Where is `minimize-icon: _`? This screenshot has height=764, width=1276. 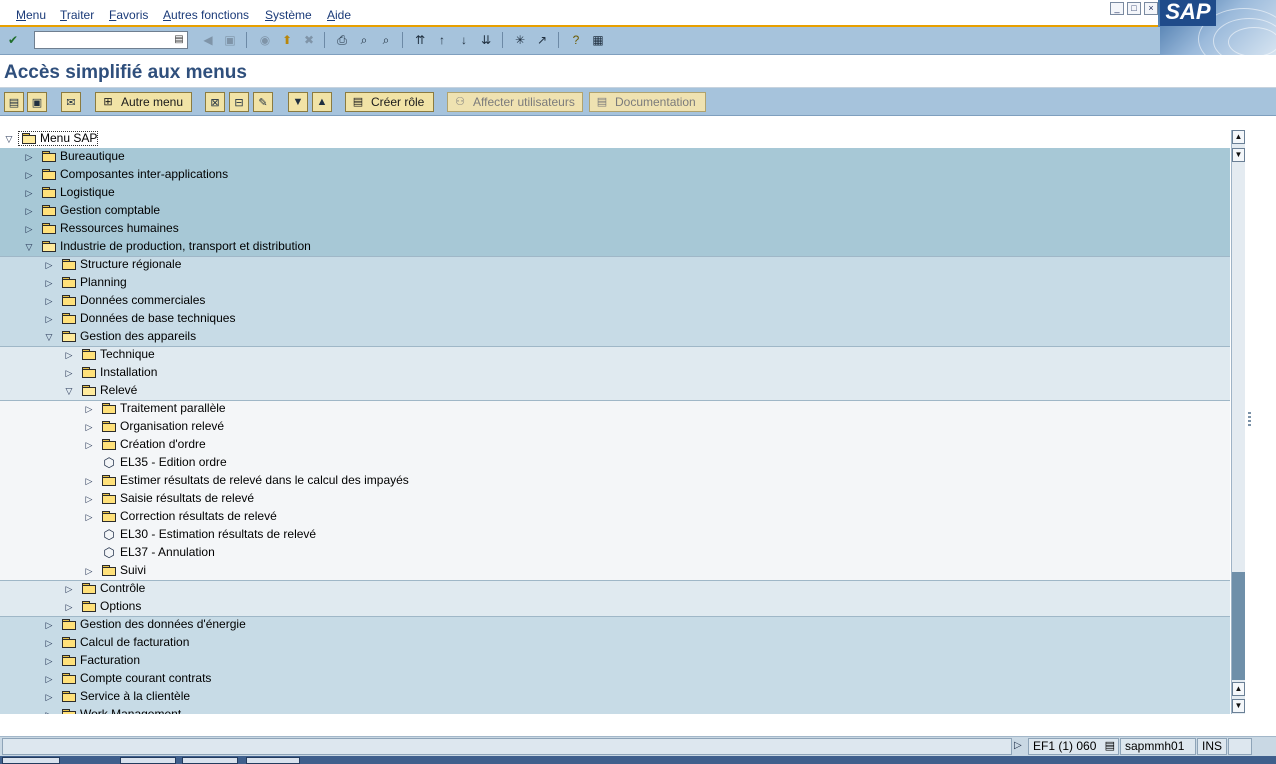
minimize-icon: _ is located at coordinates (1117, 8).